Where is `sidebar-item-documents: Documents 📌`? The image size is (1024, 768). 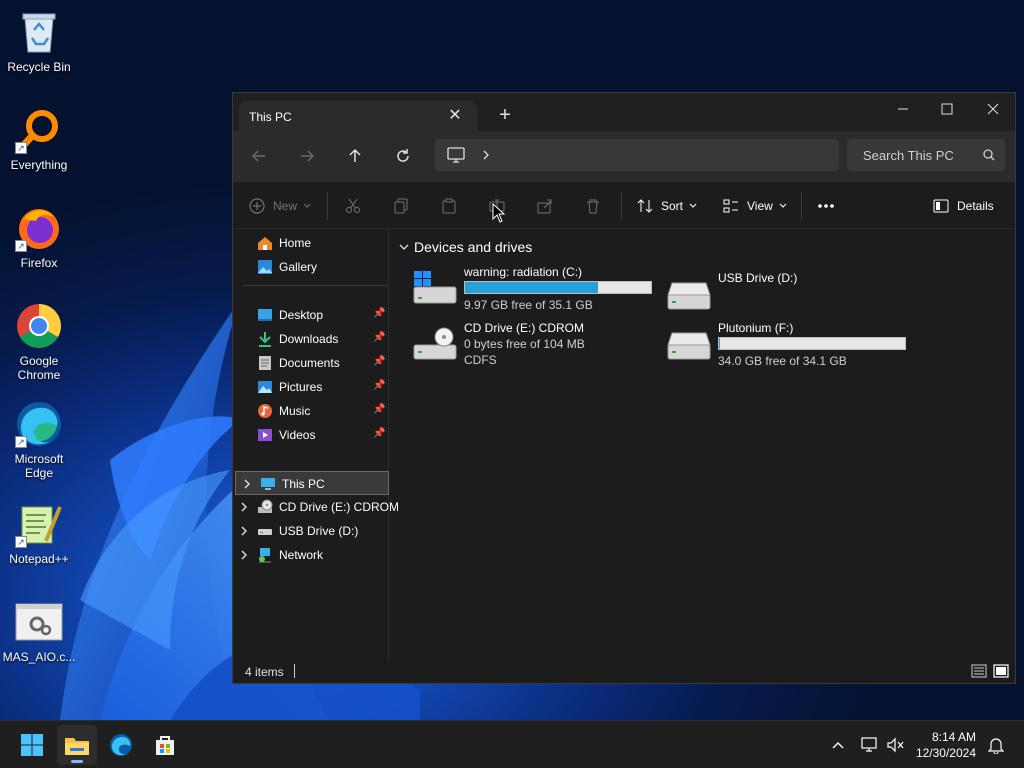
sidebar-item-documents: Documents 📌 is located at coordinates (311, 363).